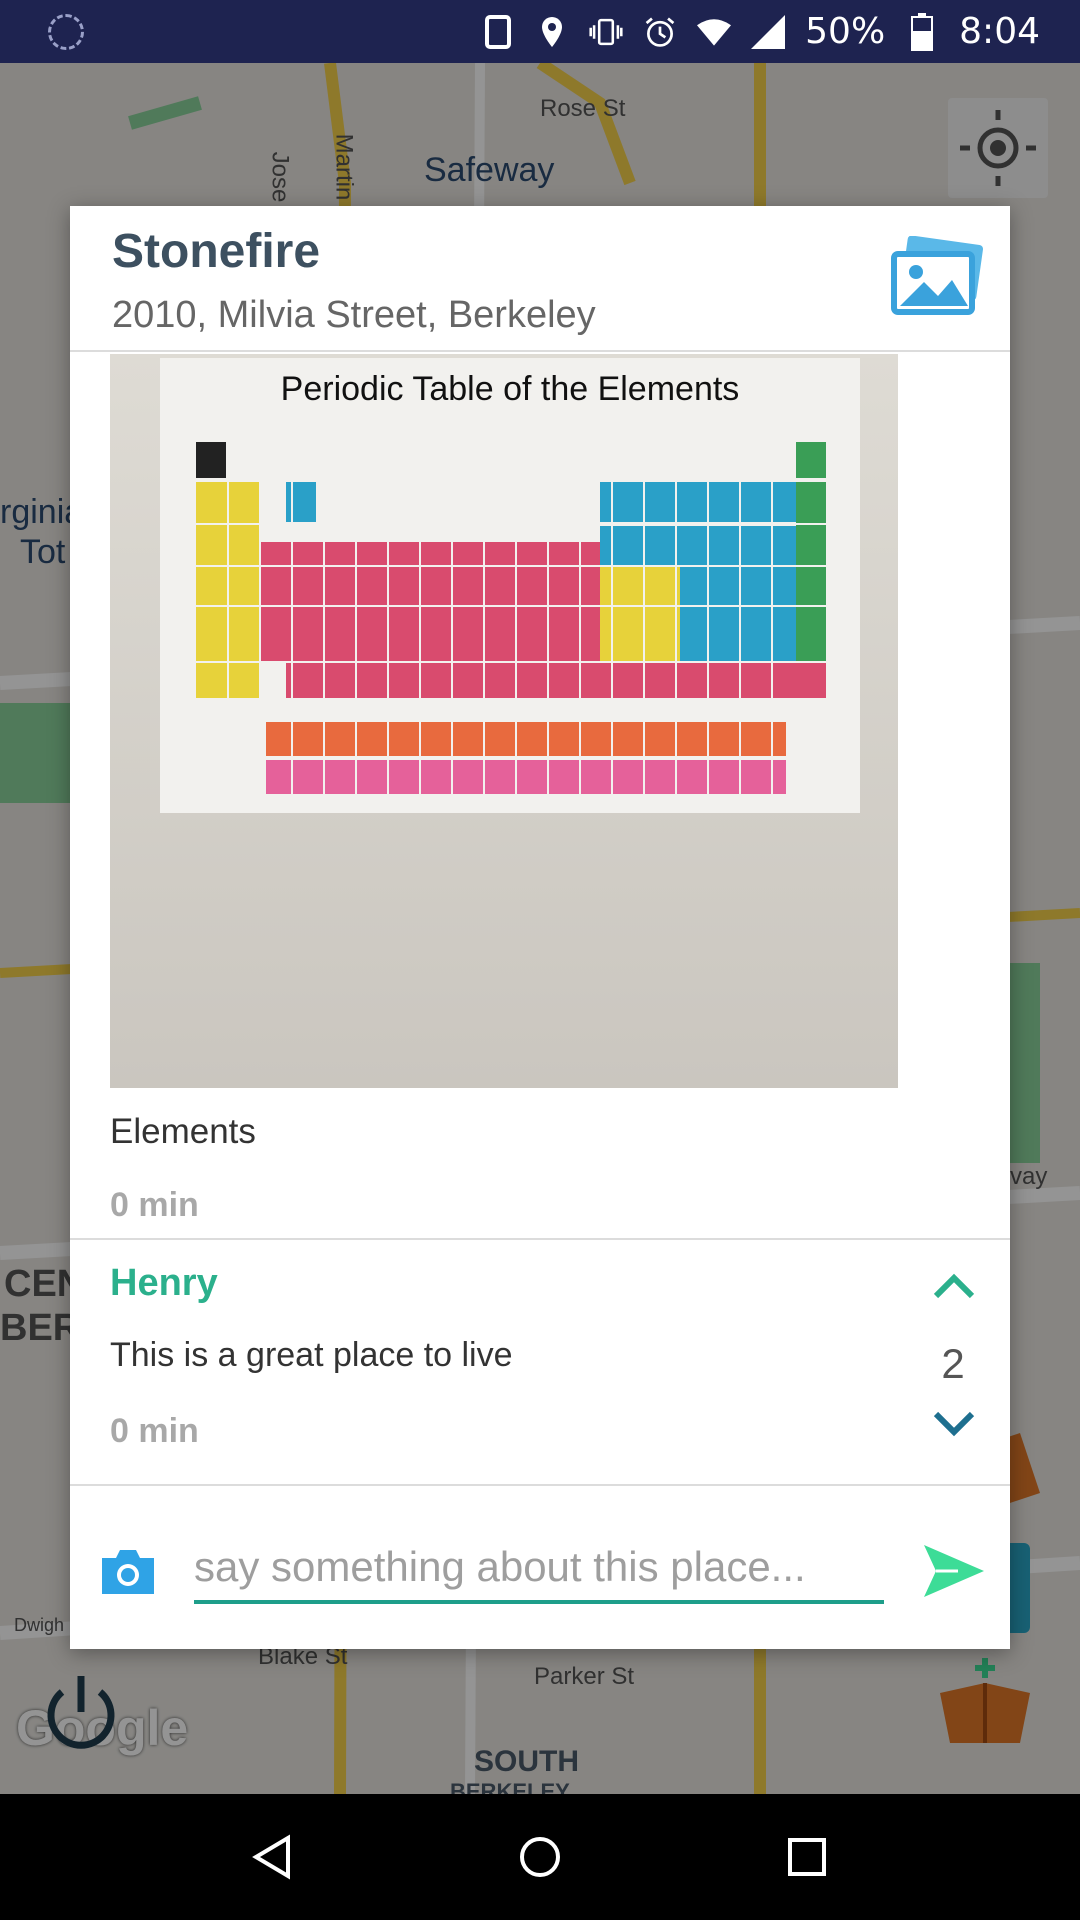  Describe the element at coordinates (660, 32) in the screenshot. I see `alarm-icon` at that location.